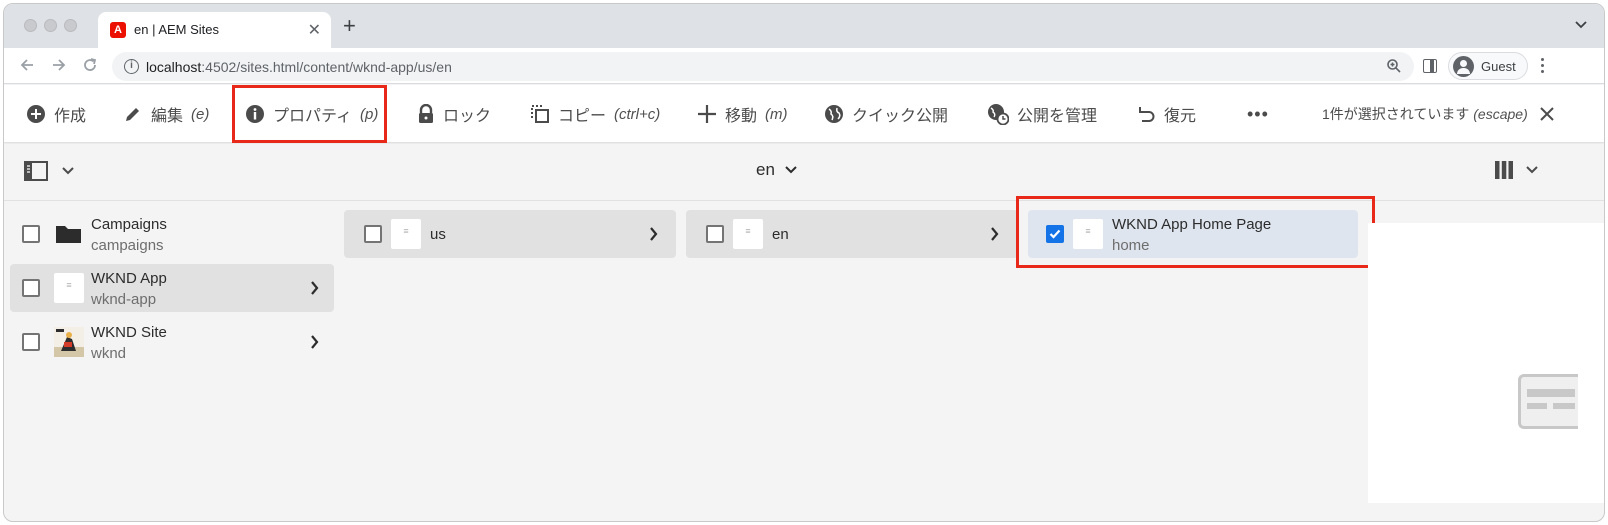  I want to click on list-item-us: us, so click(510, 234).